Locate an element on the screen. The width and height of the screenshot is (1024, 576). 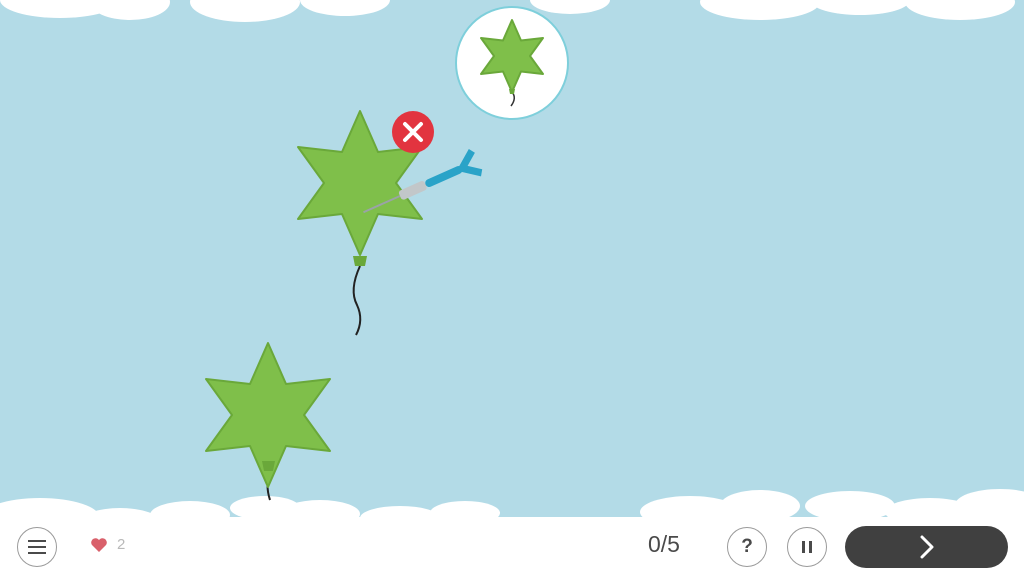
pause-icon is located at coordinates (807, 547).